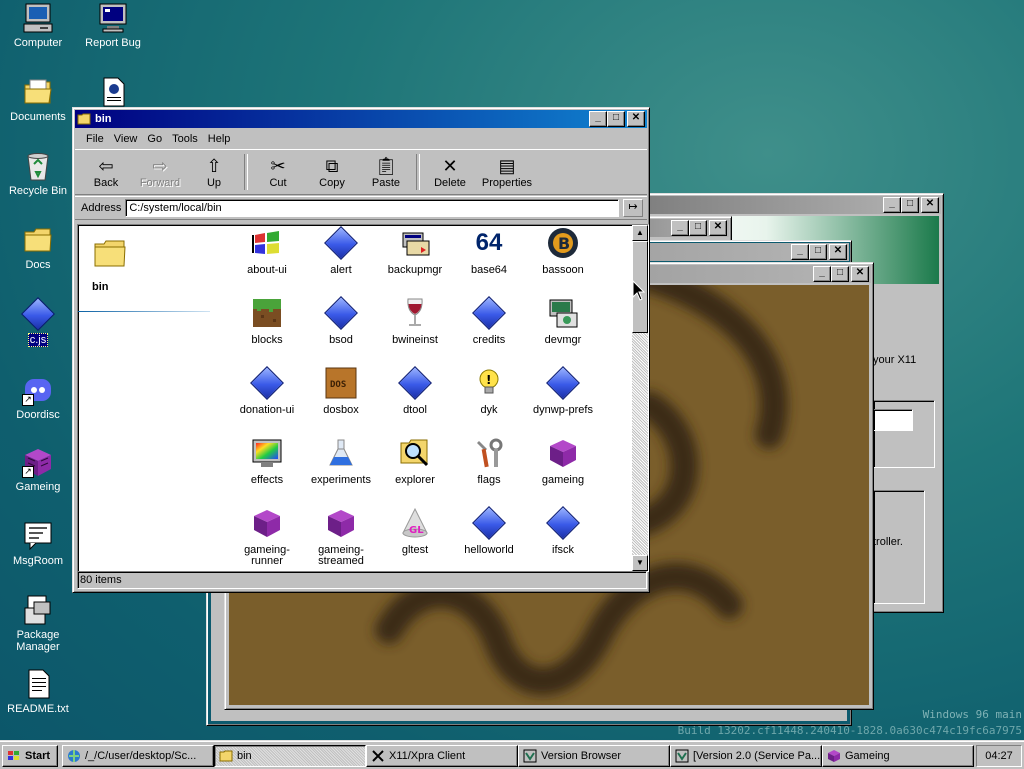 The image size is (1024, 769). I want to click on back-arrow-icon: ⇦, so click(106, 166).